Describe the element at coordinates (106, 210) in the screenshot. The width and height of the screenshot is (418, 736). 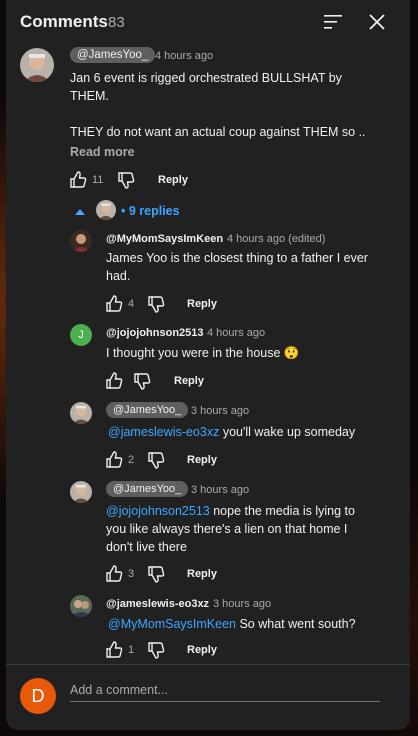
I see `replies-avatar` at that location.